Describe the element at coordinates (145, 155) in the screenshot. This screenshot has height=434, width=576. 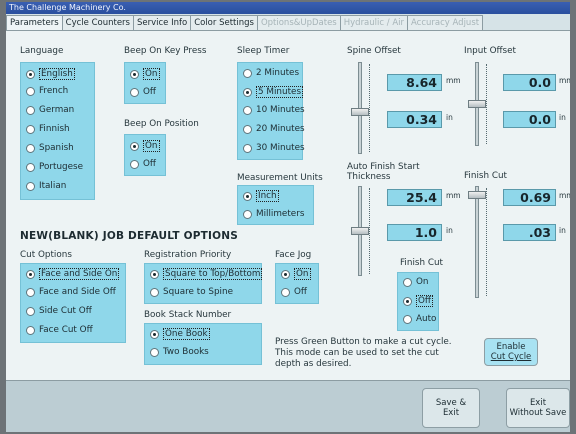
I see `beep-position-group: On Off` at that location.